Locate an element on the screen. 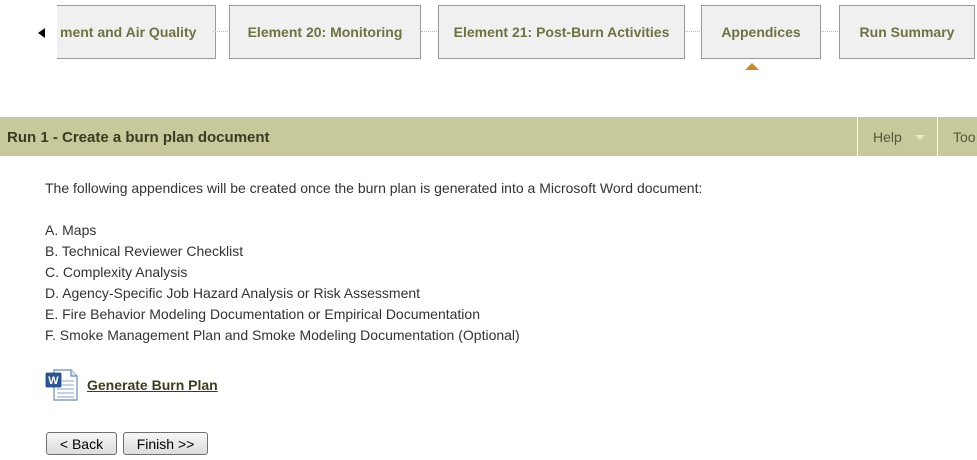 The width and height of the screenshot is (977, 460). step-label: Element 21: Post-Burn Activities is located at coordinates (561, 32).